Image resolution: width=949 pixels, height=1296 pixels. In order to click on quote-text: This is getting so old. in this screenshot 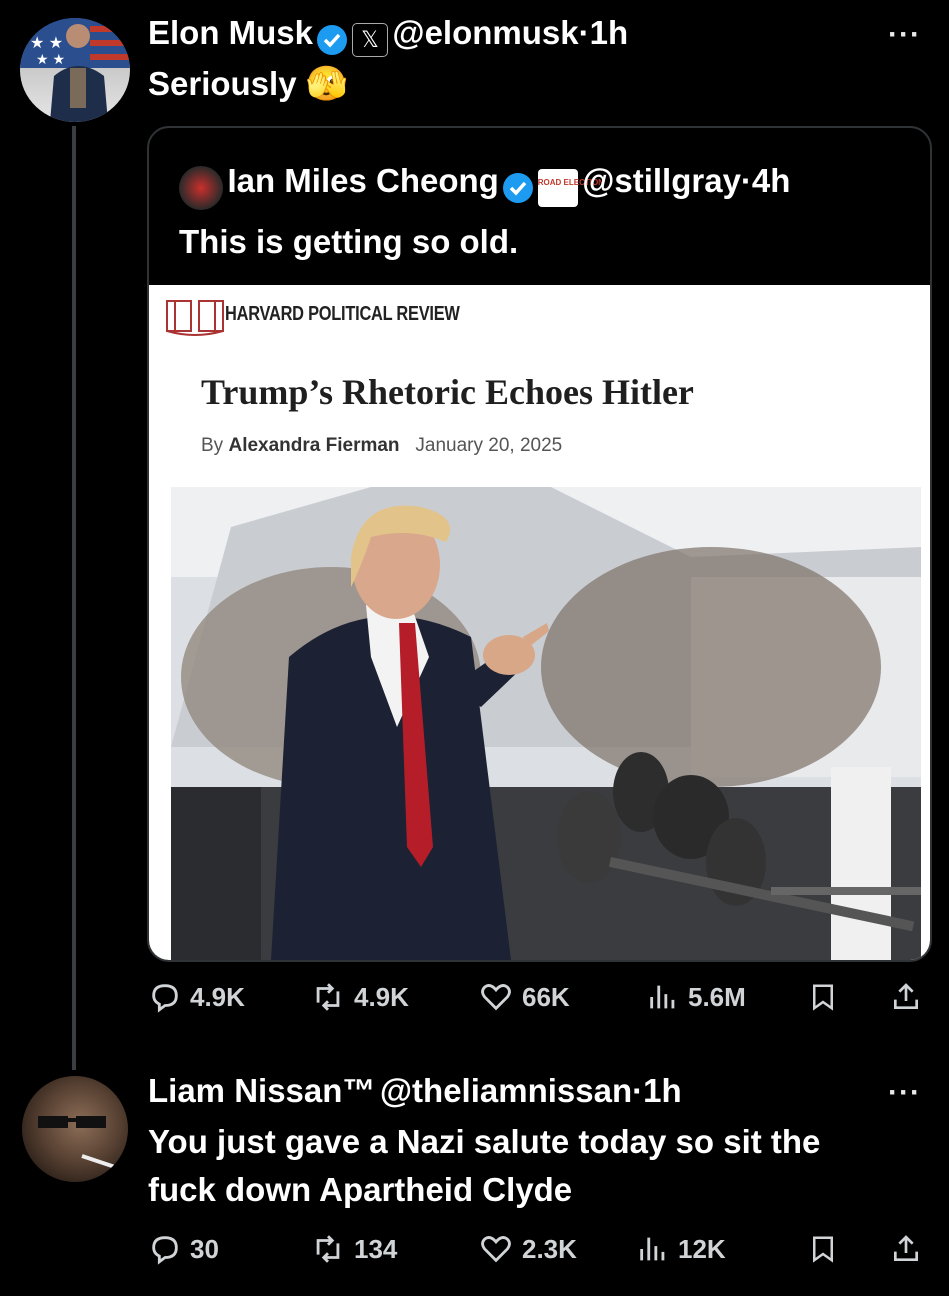, I will do `click(349, 241)`.